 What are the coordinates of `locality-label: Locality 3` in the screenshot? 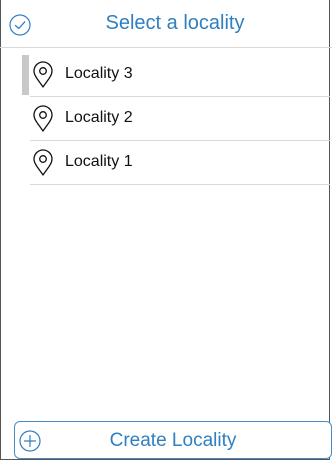 It's located at (99, 73).